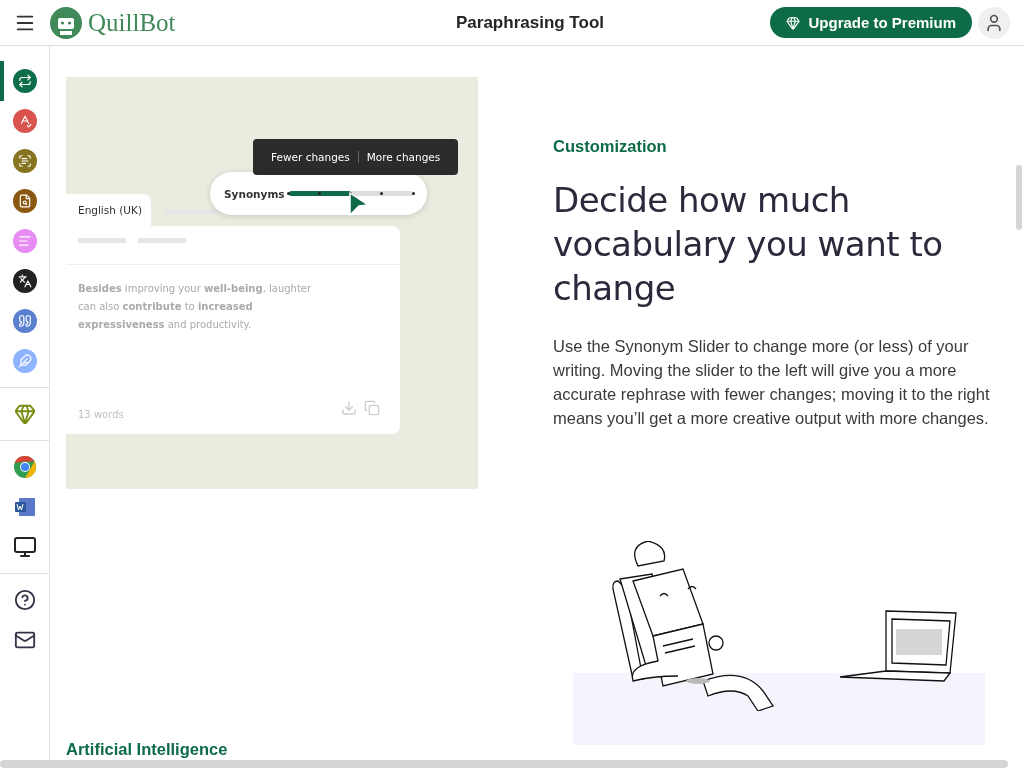 This screenshot has height=768, width=1024. I want to click on quote-icon, so click(24, 321).